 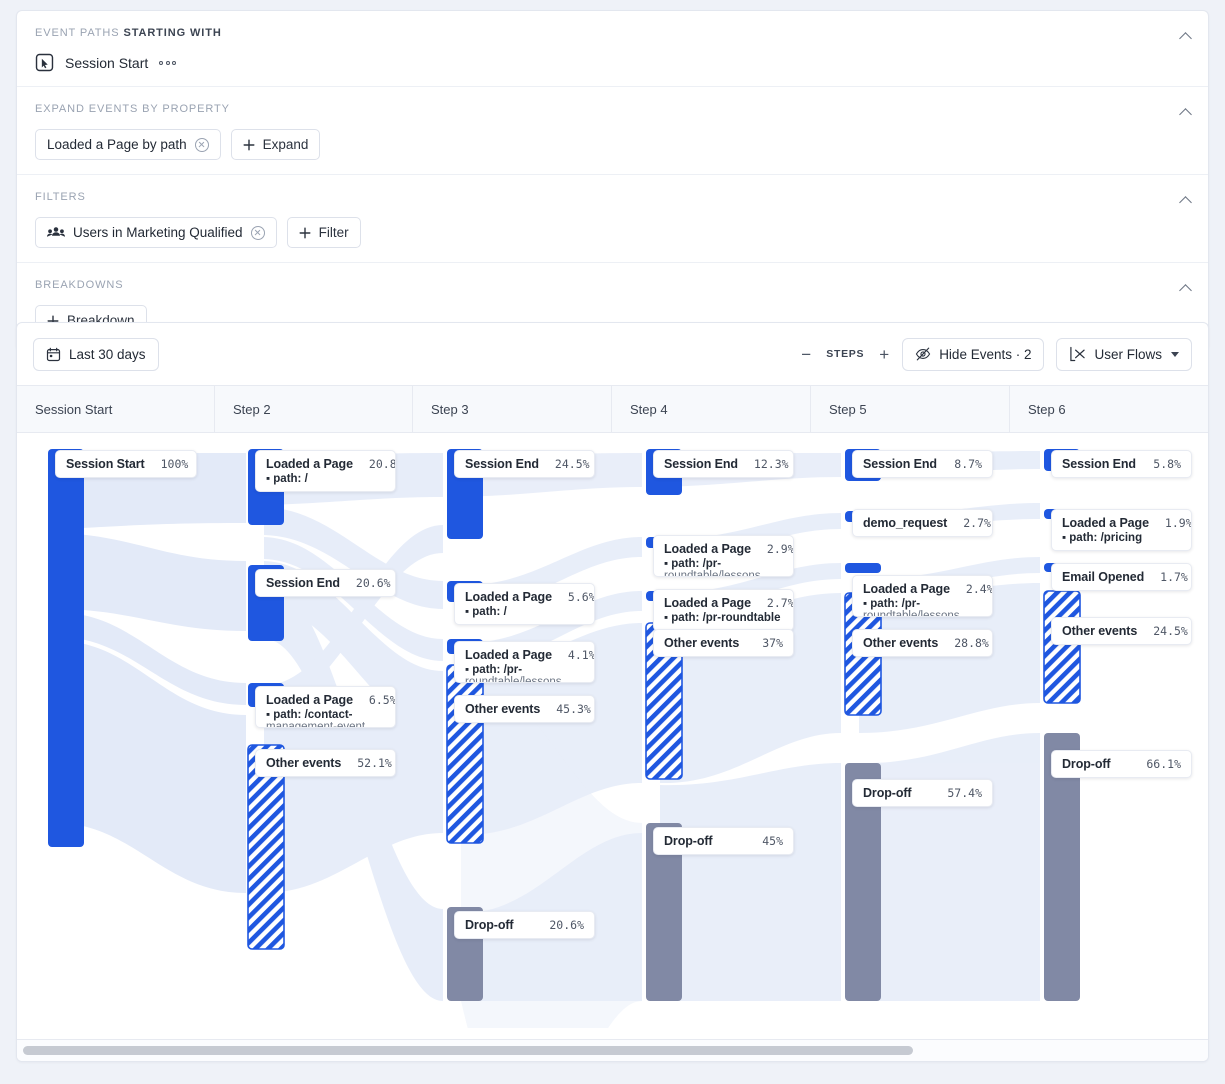 I want to click on node-card: Session End 20.6%, so click(x=325, y=583).